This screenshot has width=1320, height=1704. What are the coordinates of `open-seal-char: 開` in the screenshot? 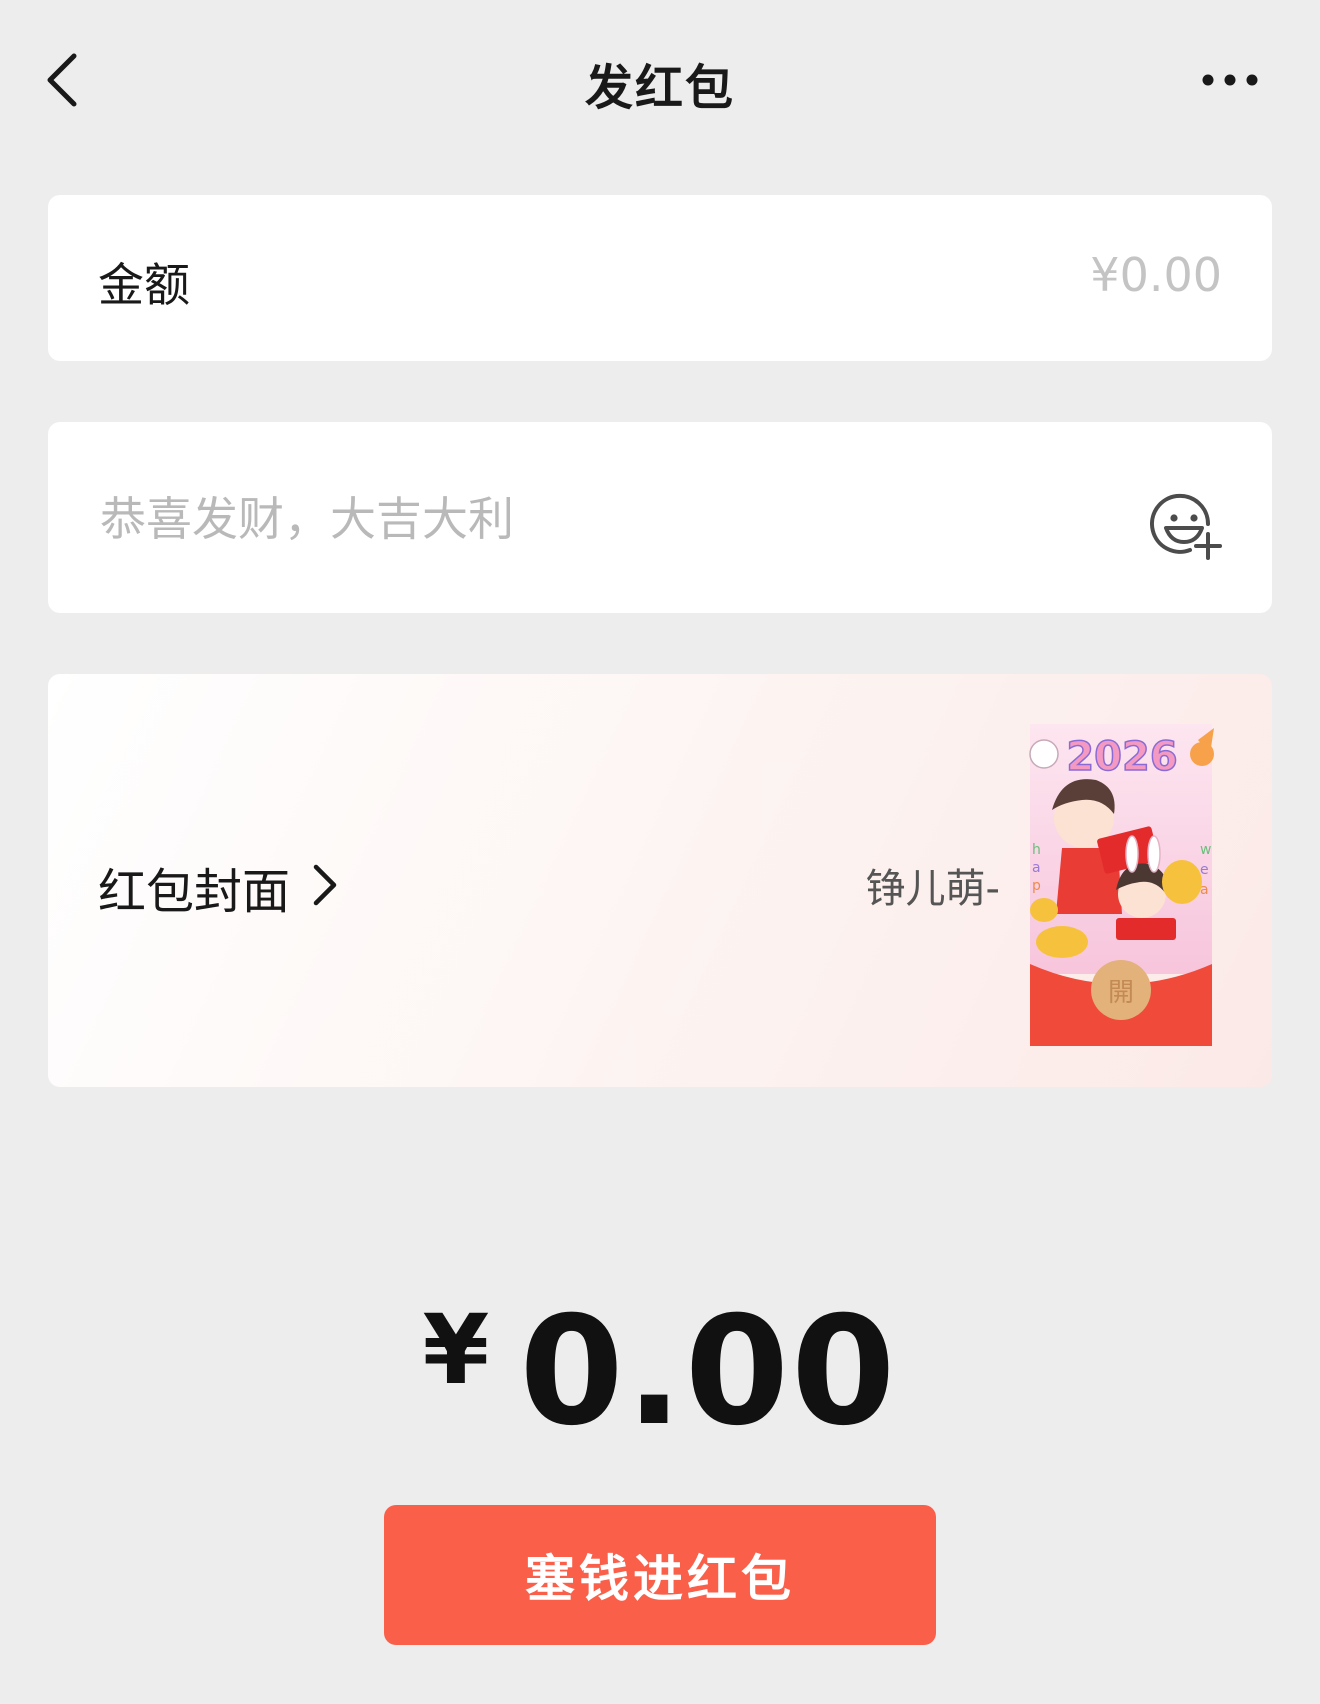 It's located at (1121, 993).